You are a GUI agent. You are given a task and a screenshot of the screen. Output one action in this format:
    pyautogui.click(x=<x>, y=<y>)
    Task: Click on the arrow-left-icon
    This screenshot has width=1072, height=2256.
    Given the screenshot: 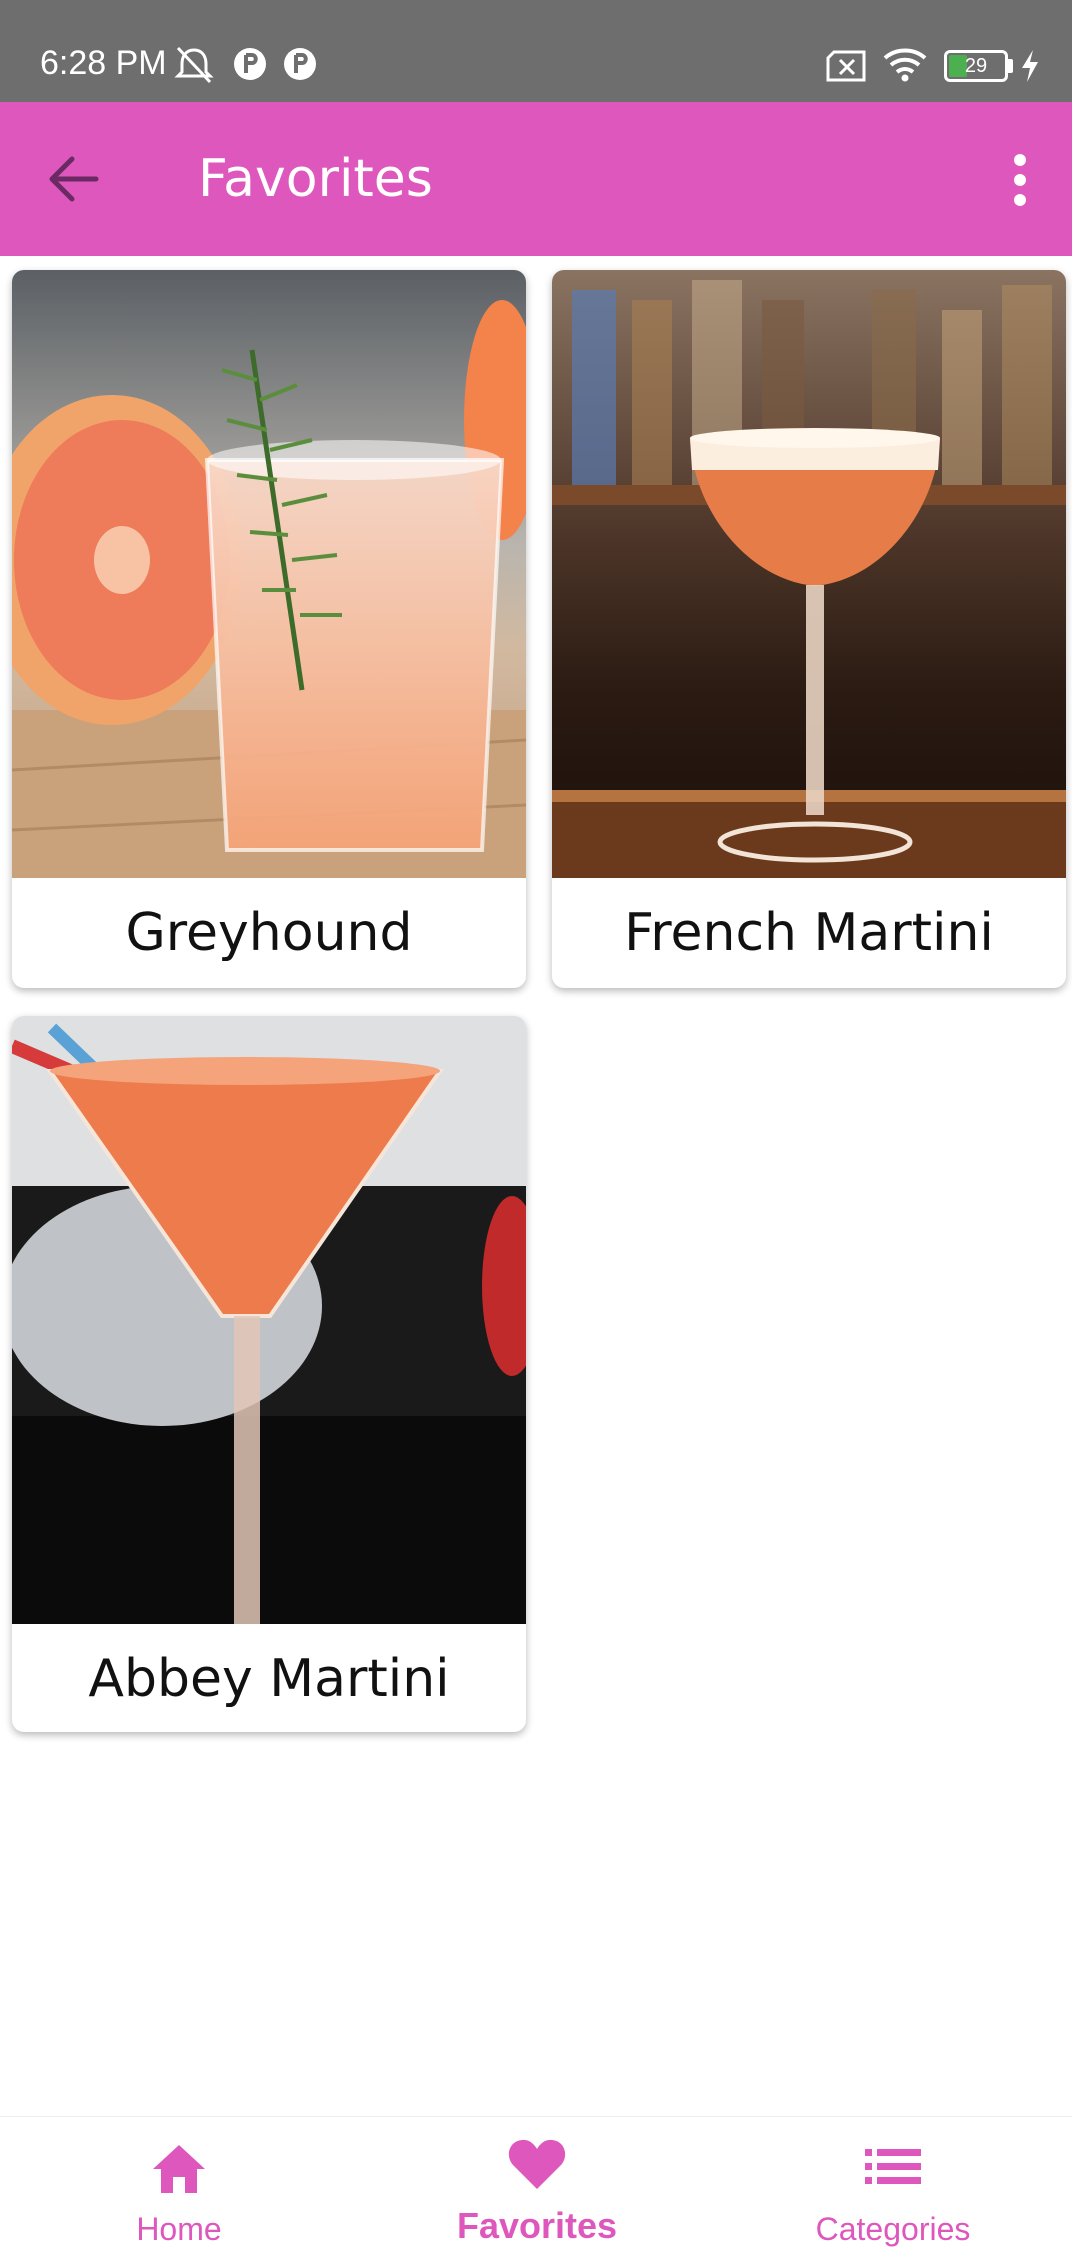 What is the action you would take?
    pyautogui.click(x=74, y=179)
    